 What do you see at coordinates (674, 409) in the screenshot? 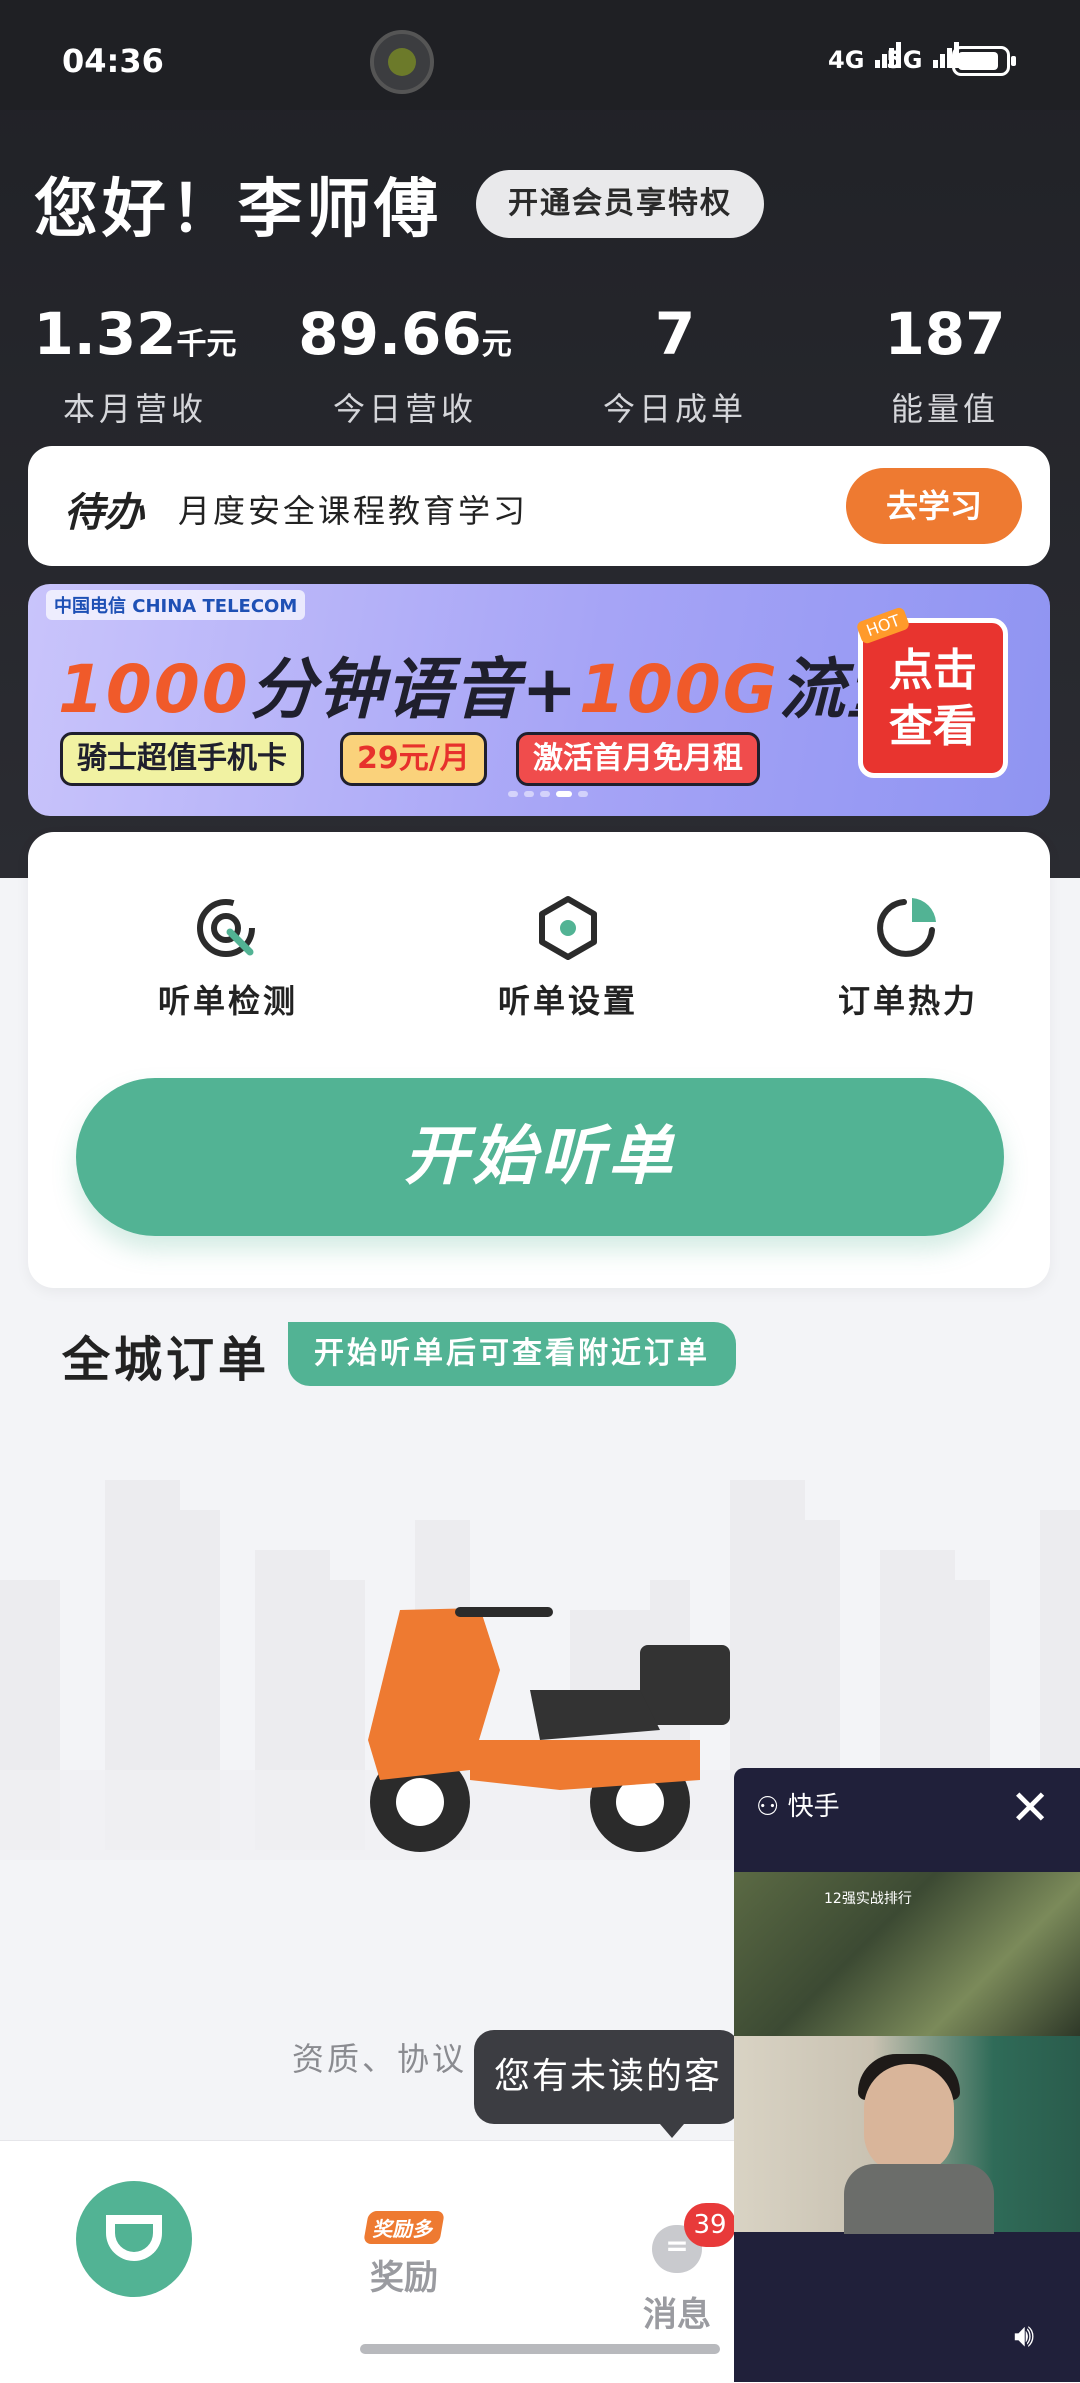
I see `stat-label: 今日成单` at bounding box center [674, 409].